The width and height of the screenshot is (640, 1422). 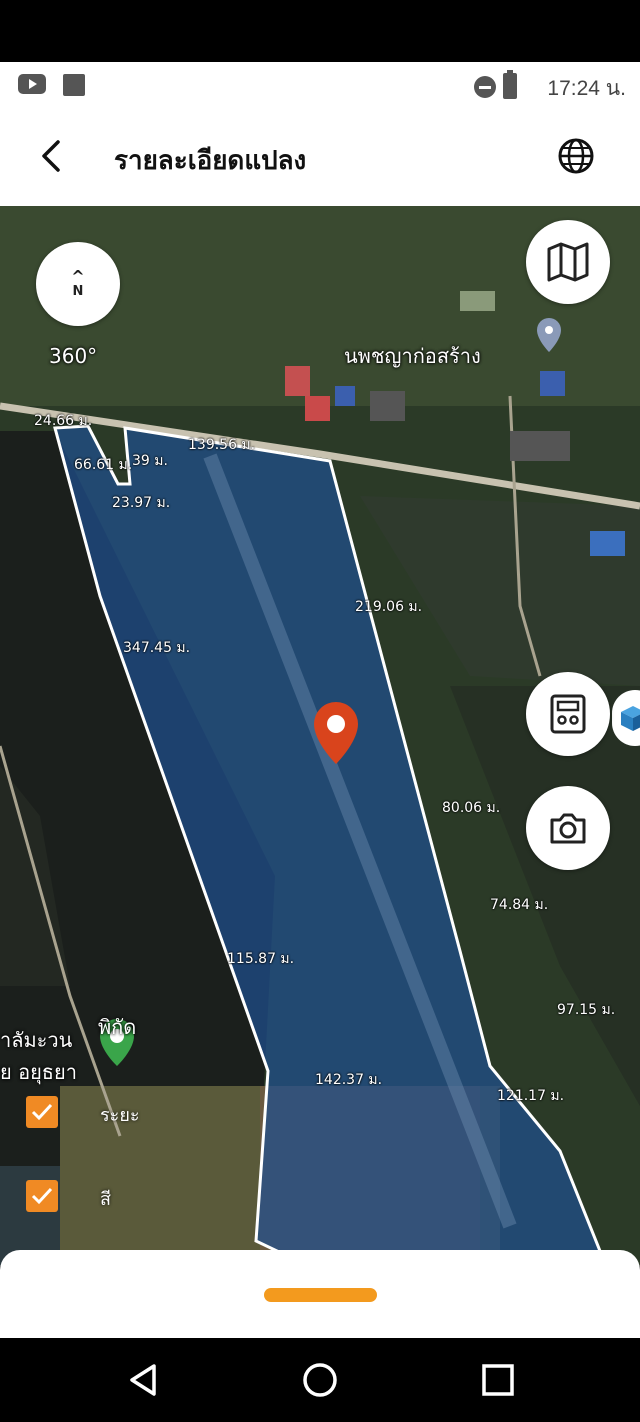 I want to click on camera-button, so click(x=568, y=828).